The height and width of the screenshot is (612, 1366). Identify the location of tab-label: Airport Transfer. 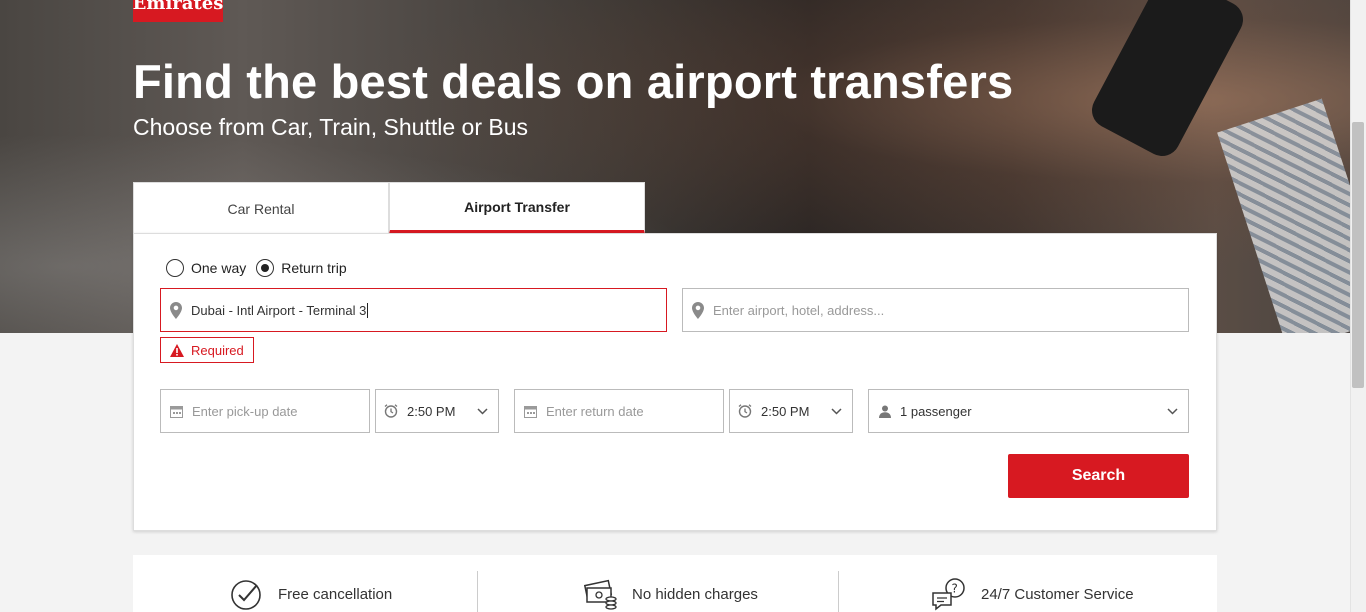
(517, 206).